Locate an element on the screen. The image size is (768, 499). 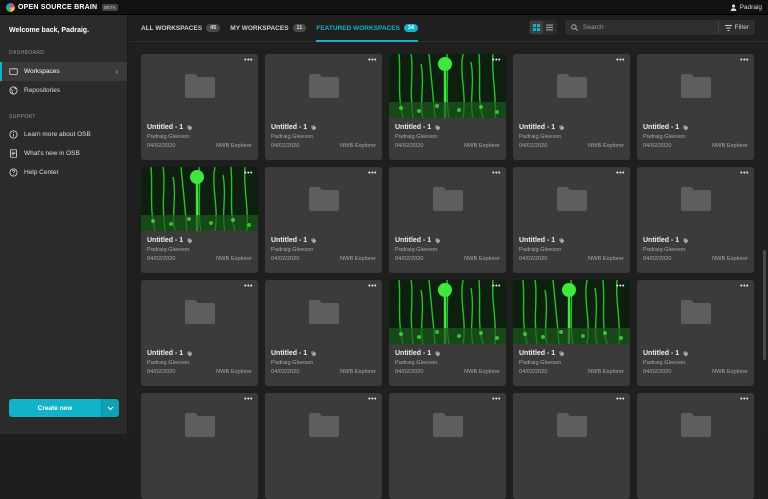
grid-view-icon is located at coordinates (536, 27).